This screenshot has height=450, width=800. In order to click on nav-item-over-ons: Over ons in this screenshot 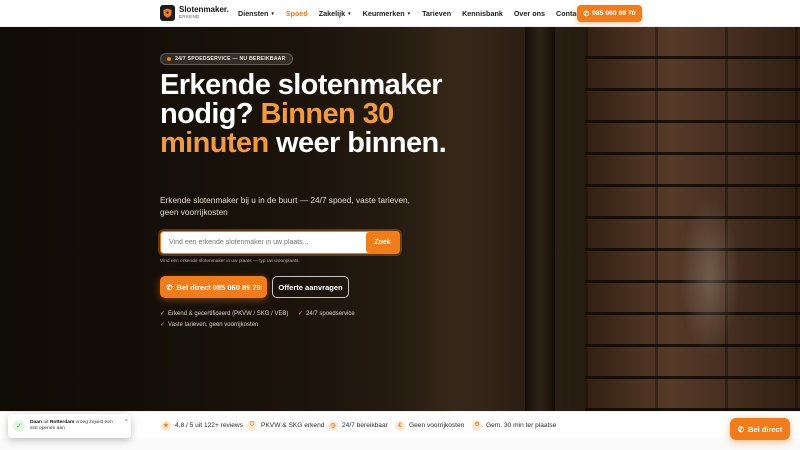, I will do `click(529, 13)`.